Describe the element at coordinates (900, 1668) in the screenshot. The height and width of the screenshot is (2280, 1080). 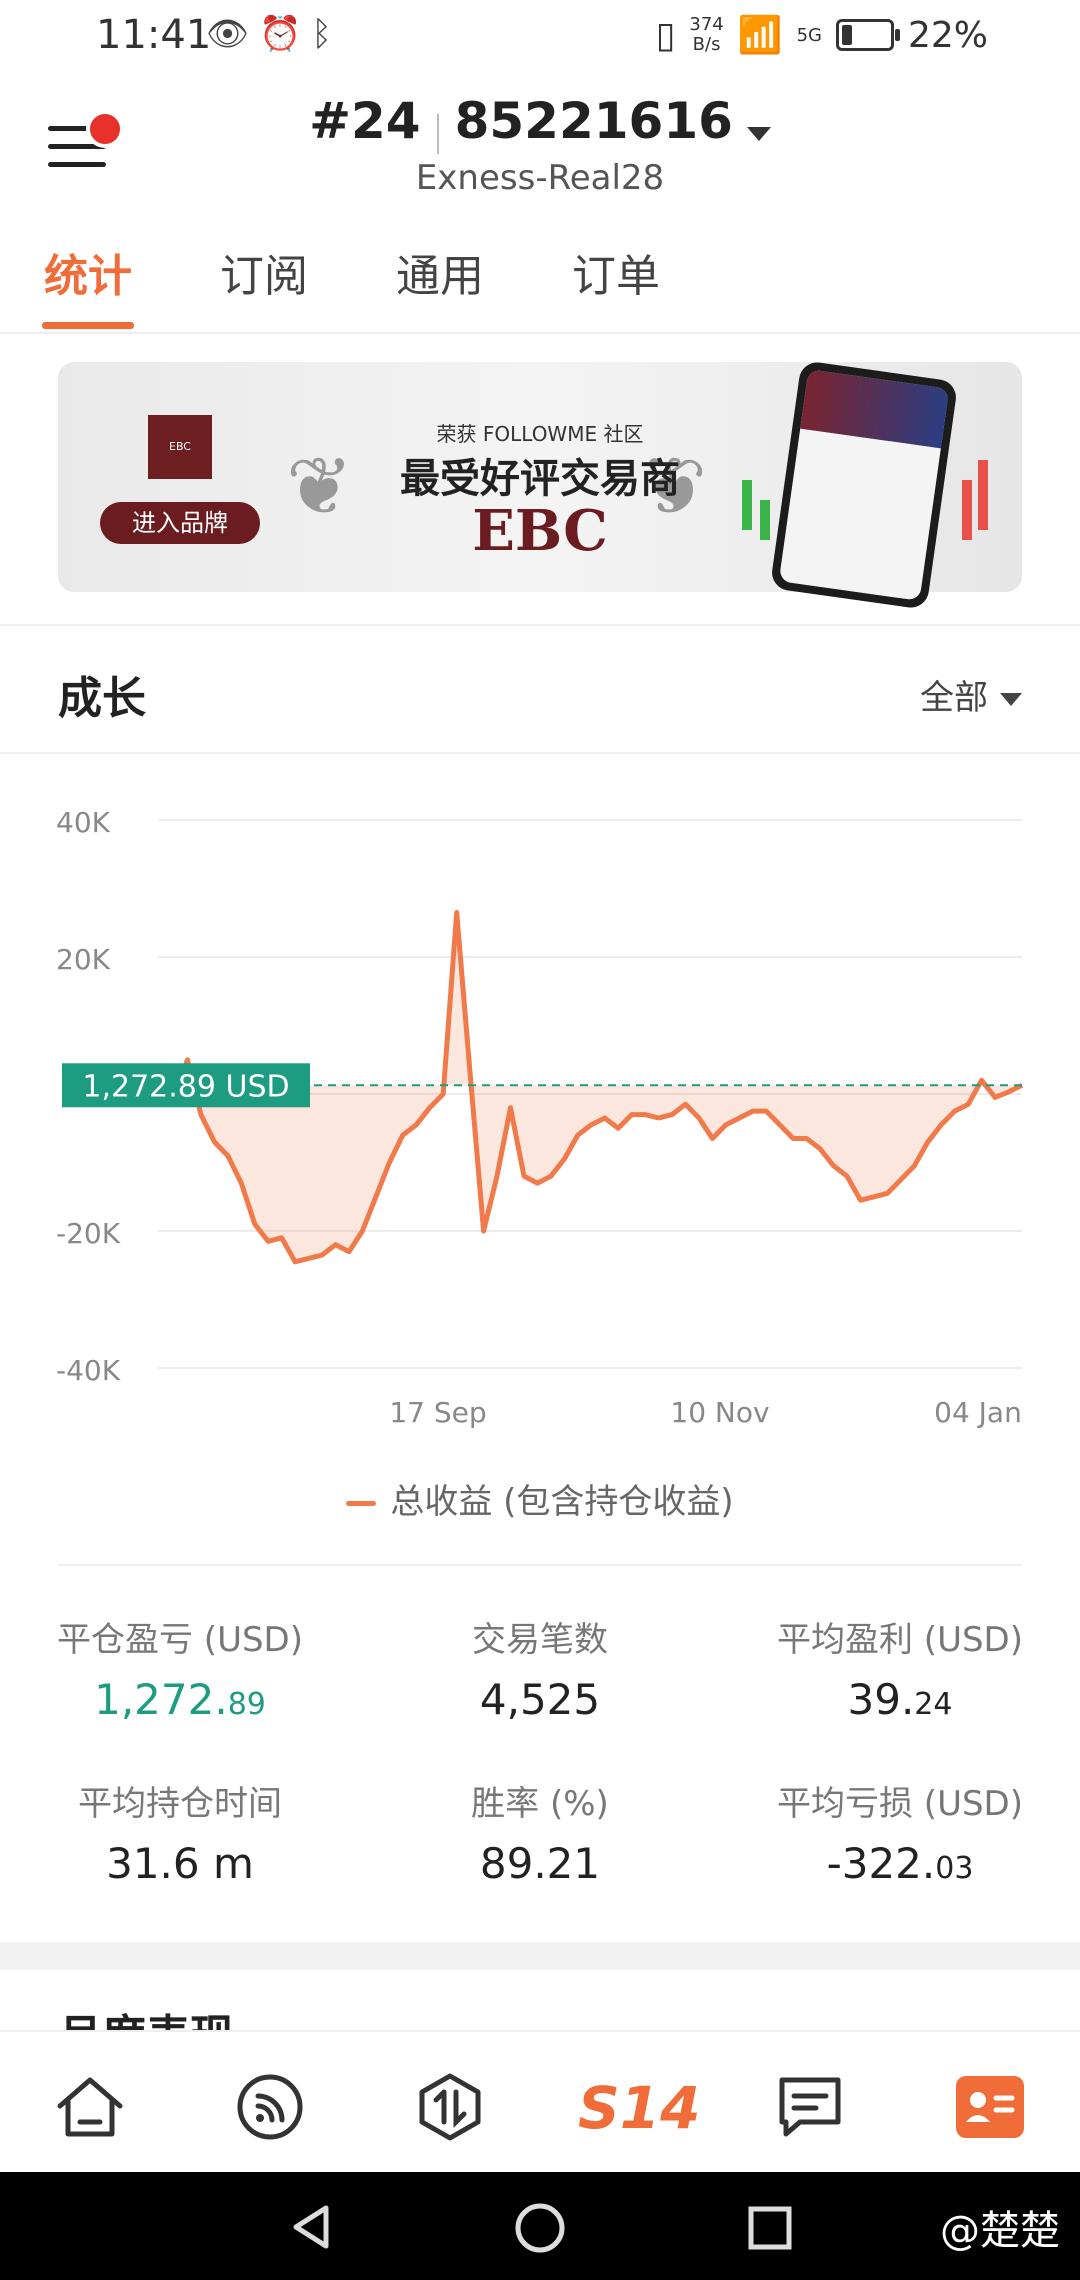
I see `stat-item: 平均盈利 (USD) 39.24` at that location.